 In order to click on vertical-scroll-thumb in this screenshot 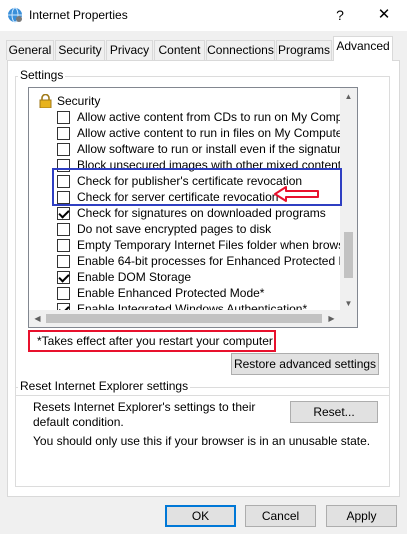, I will do `click(348, 255)`.